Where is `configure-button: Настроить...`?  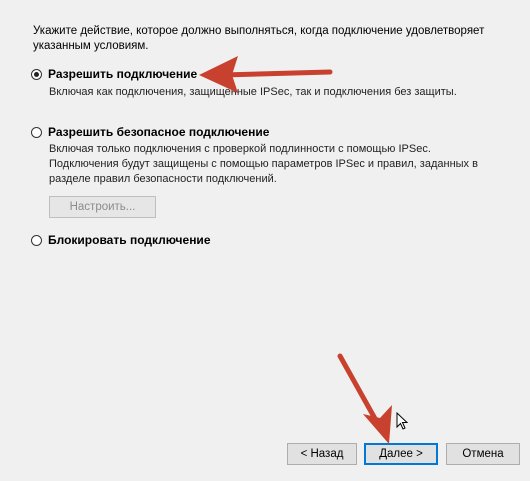
configure-button: Настроить... is located at coordinates (102, 207).